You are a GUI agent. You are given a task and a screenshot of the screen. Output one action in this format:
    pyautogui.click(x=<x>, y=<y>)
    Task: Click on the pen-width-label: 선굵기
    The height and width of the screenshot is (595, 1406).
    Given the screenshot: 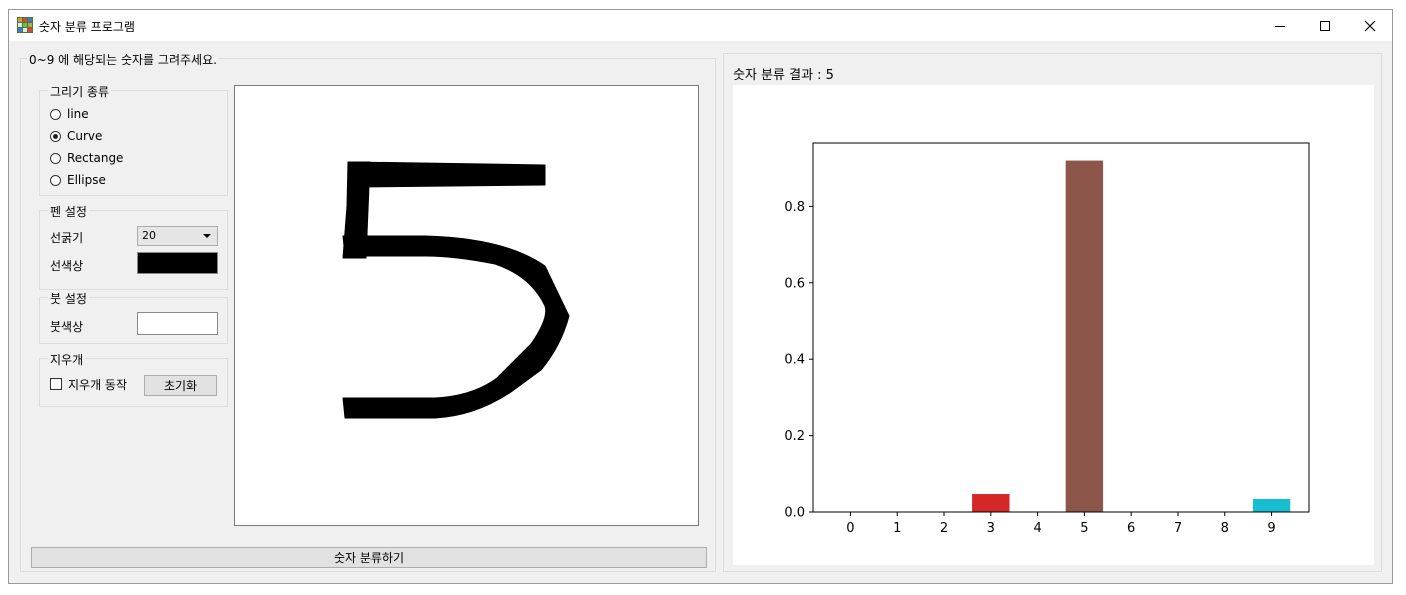 What is the action you would take?
    pyautogui.click(x=67, y=238)
    